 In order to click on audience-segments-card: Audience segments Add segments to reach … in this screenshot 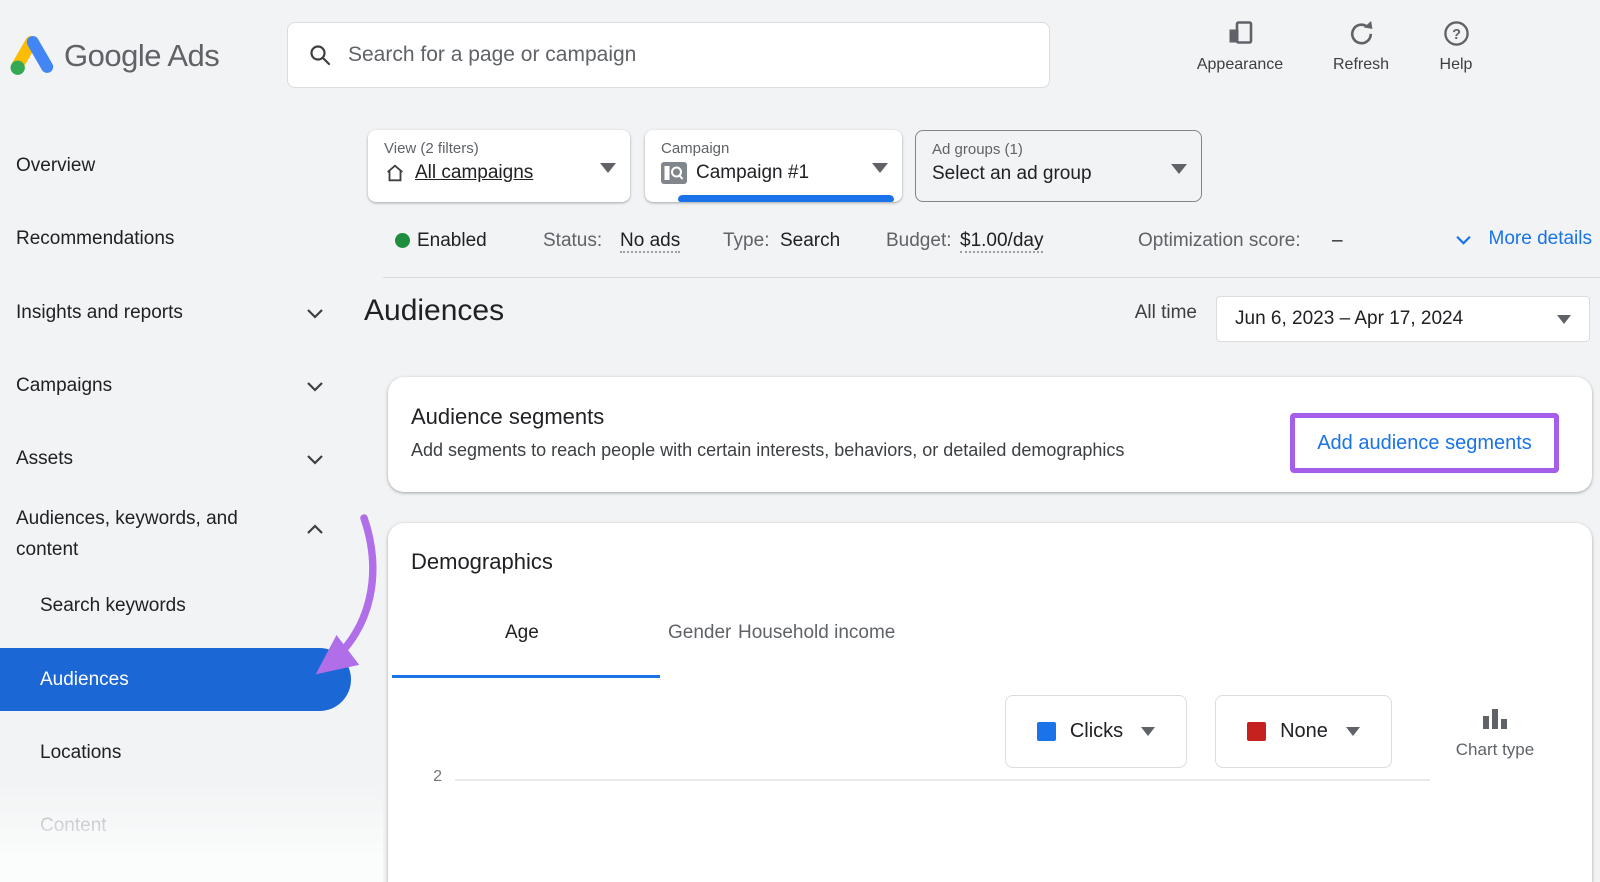, I will do `click(990, 434)`.